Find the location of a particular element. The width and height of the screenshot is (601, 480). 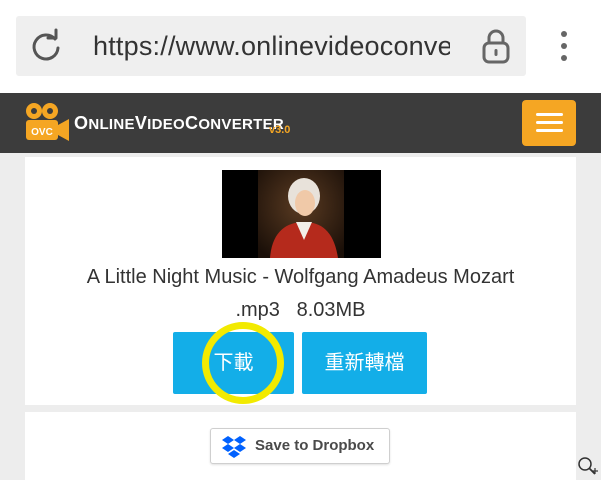

url-text: https://www.onlinevideoconverter.com is located at coordinates (271, 46).